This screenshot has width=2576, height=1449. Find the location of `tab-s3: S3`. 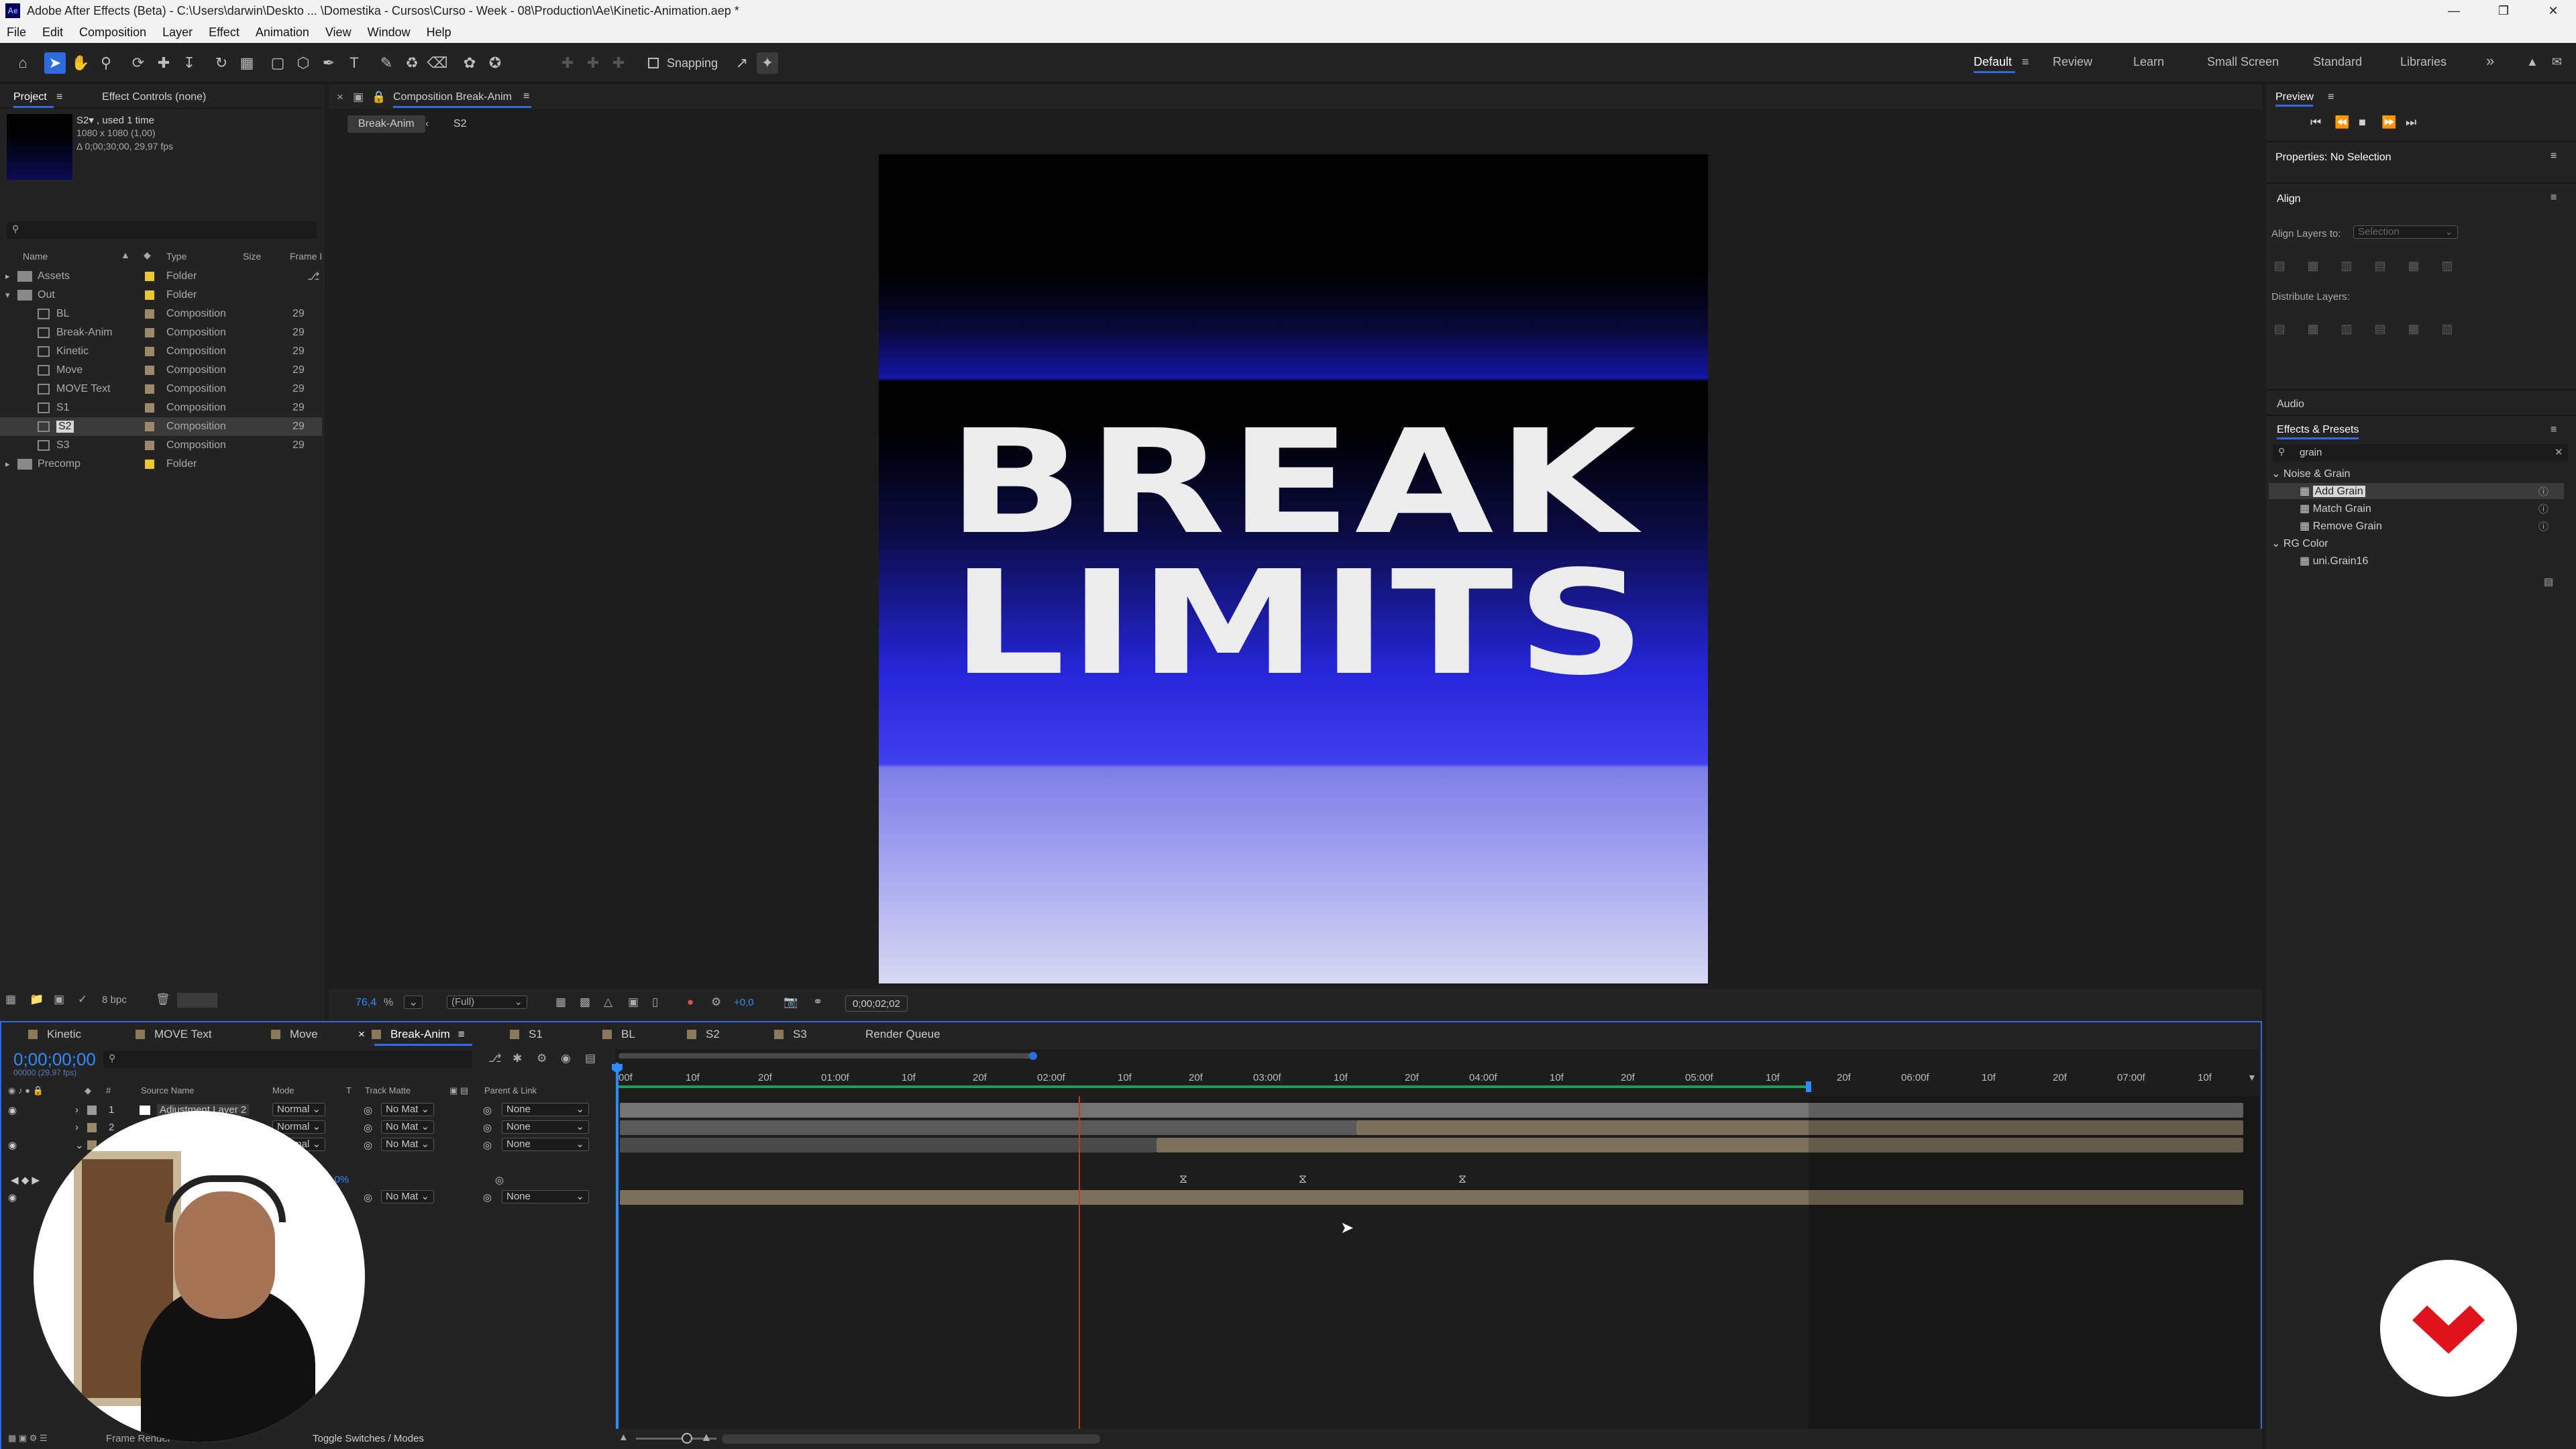

tab-s3: S3 is located at coordinates (790, 1034).